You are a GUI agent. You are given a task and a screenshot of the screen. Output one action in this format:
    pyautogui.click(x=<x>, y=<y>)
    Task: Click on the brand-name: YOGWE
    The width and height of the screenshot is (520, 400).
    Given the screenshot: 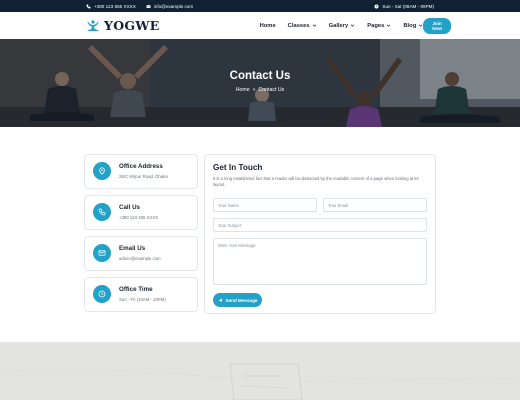 What is the action you would take?
    pyautogui.click(x=132, y=25)
    